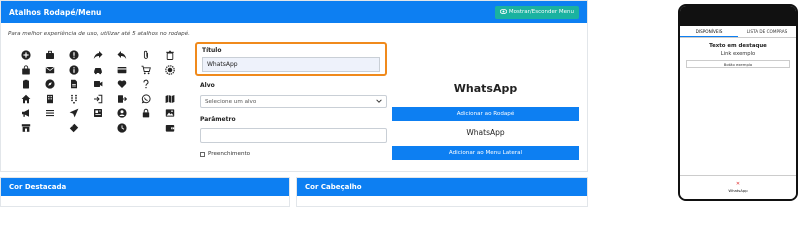  I want to click on store-icon, so click(26, 128).